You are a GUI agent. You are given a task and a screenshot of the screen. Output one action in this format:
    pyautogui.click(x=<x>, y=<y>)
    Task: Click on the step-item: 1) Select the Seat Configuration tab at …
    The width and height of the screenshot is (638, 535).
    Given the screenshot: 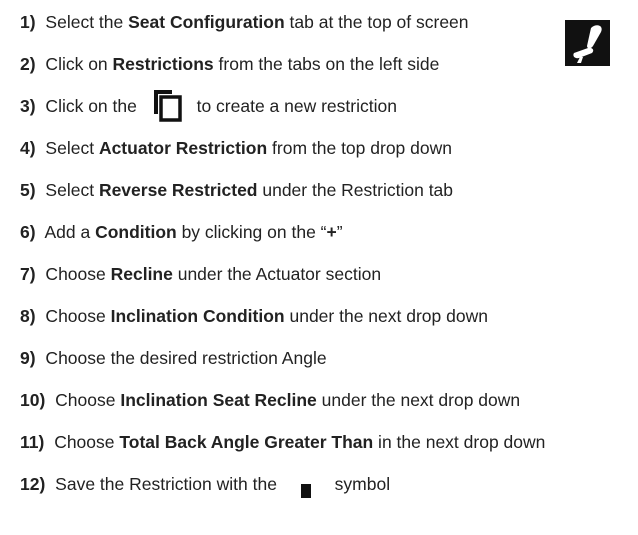 What is the action you would take?
    pyautogui.click(x=328, y=31)
    